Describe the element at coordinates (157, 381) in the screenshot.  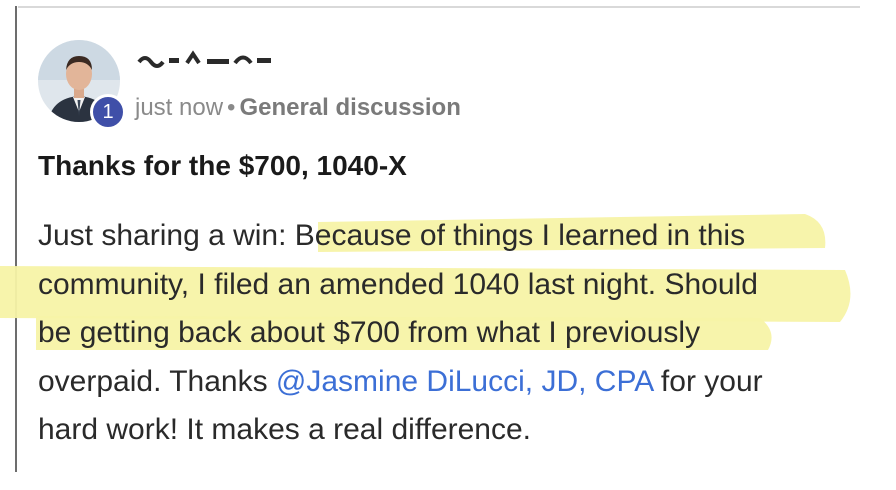
I see `body-text: overpaid. Thanks` at that location.